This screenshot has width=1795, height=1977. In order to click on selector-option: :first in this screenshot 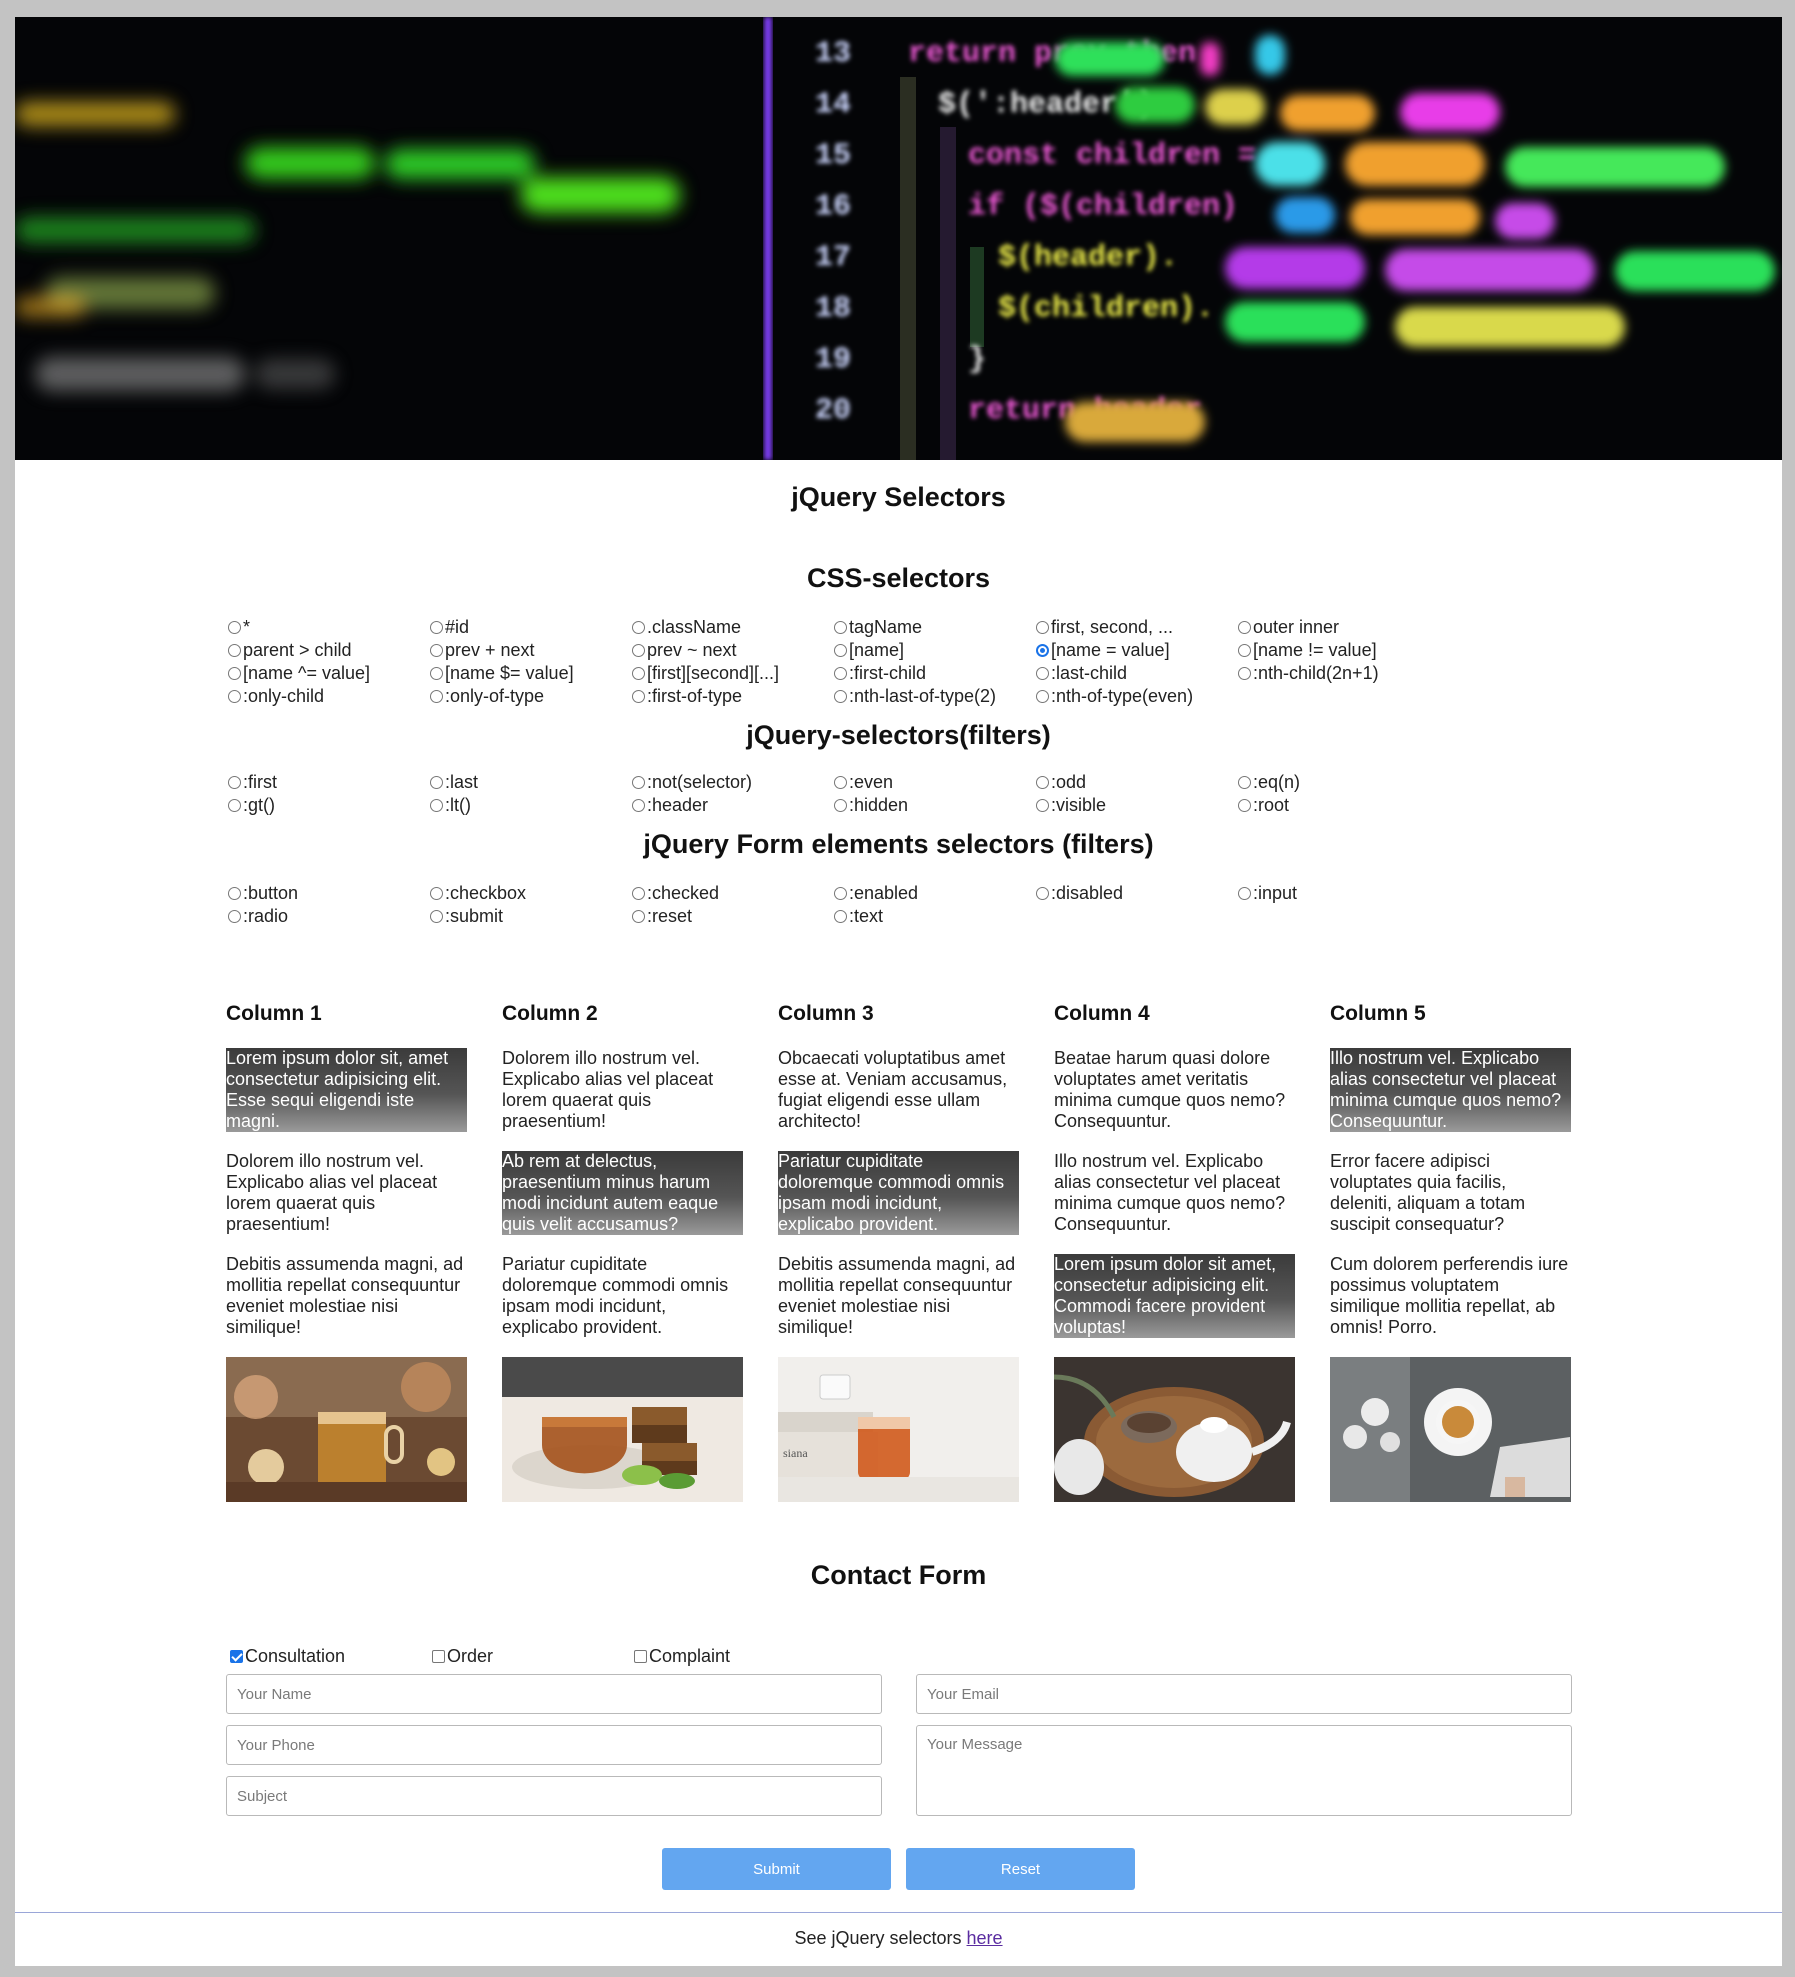, I will do `click(329, 782)`.